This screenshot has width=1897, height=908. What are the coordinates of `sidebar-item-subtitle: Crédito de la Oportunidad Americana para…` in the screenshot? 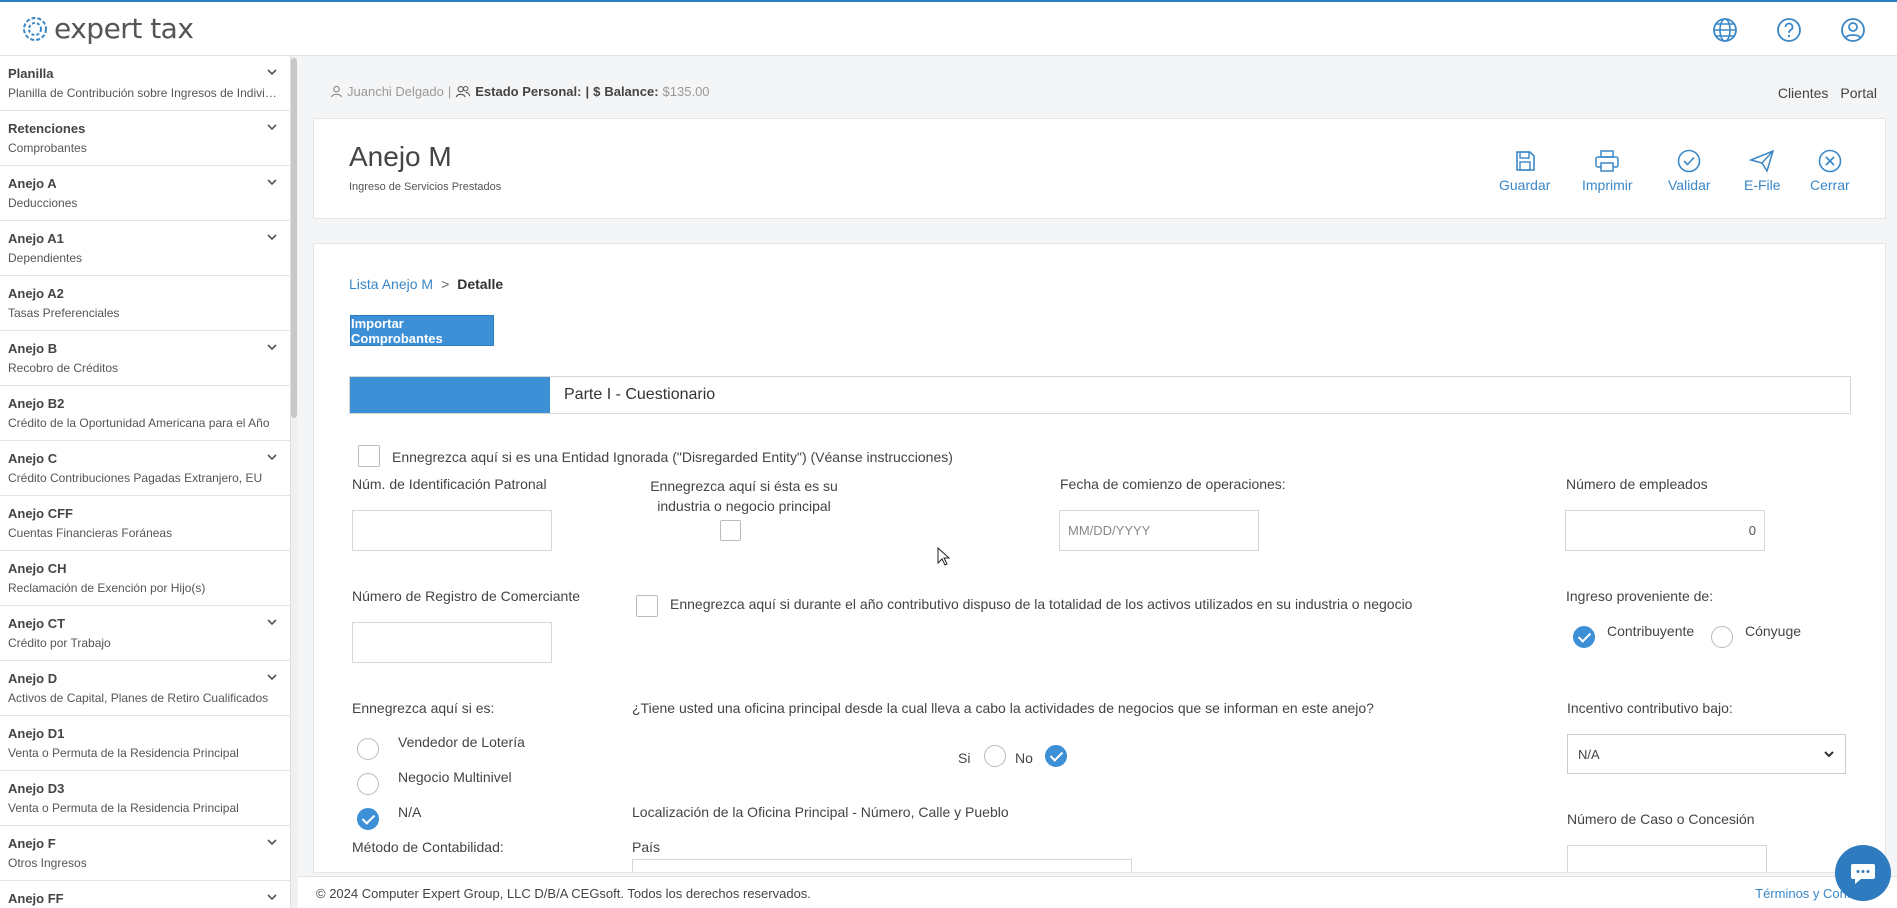 It's located at (139, 423).